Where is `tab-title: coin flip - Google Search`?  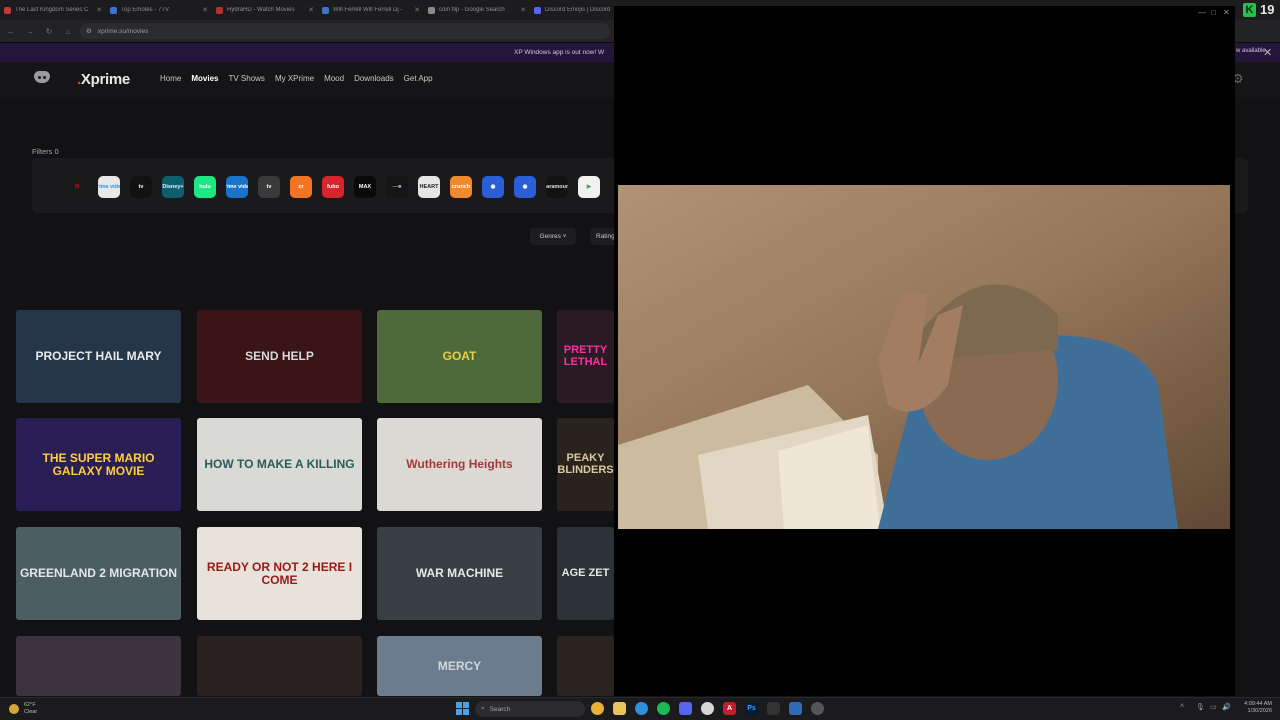
tab-title: coin flip - Google Search is located at coordinates (472, 10).